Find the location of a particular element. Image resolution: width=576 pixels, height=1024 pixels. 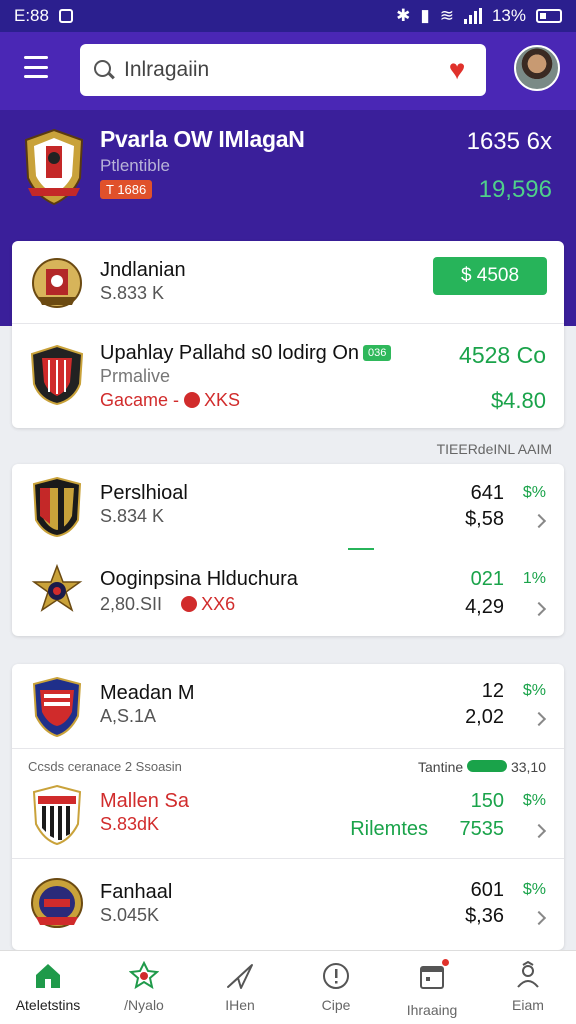

nav-calendar: Ihraaing is located at coordinates (432, 987).